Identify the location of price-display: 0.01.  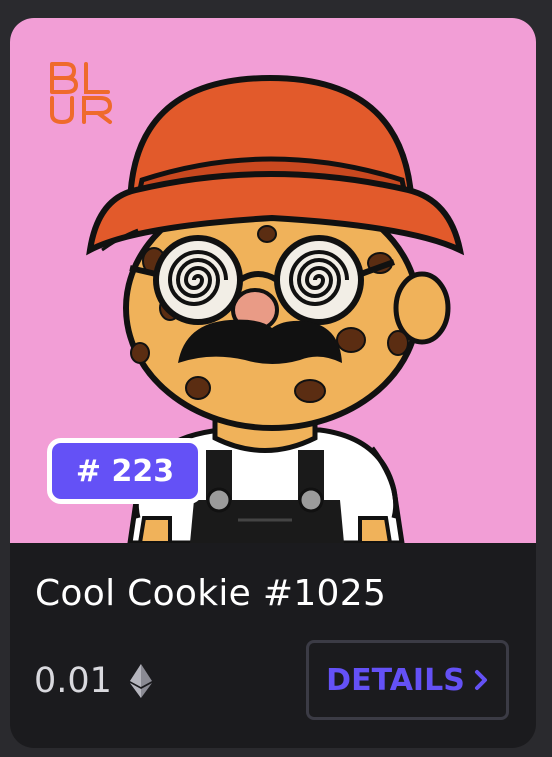
(93, 681).